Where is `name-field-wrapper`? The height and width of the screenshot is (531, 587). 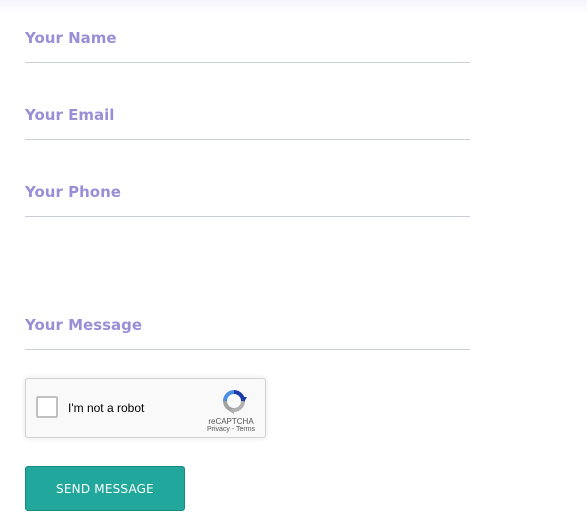 name-field-wrapper is located at coordinates (247, 44).